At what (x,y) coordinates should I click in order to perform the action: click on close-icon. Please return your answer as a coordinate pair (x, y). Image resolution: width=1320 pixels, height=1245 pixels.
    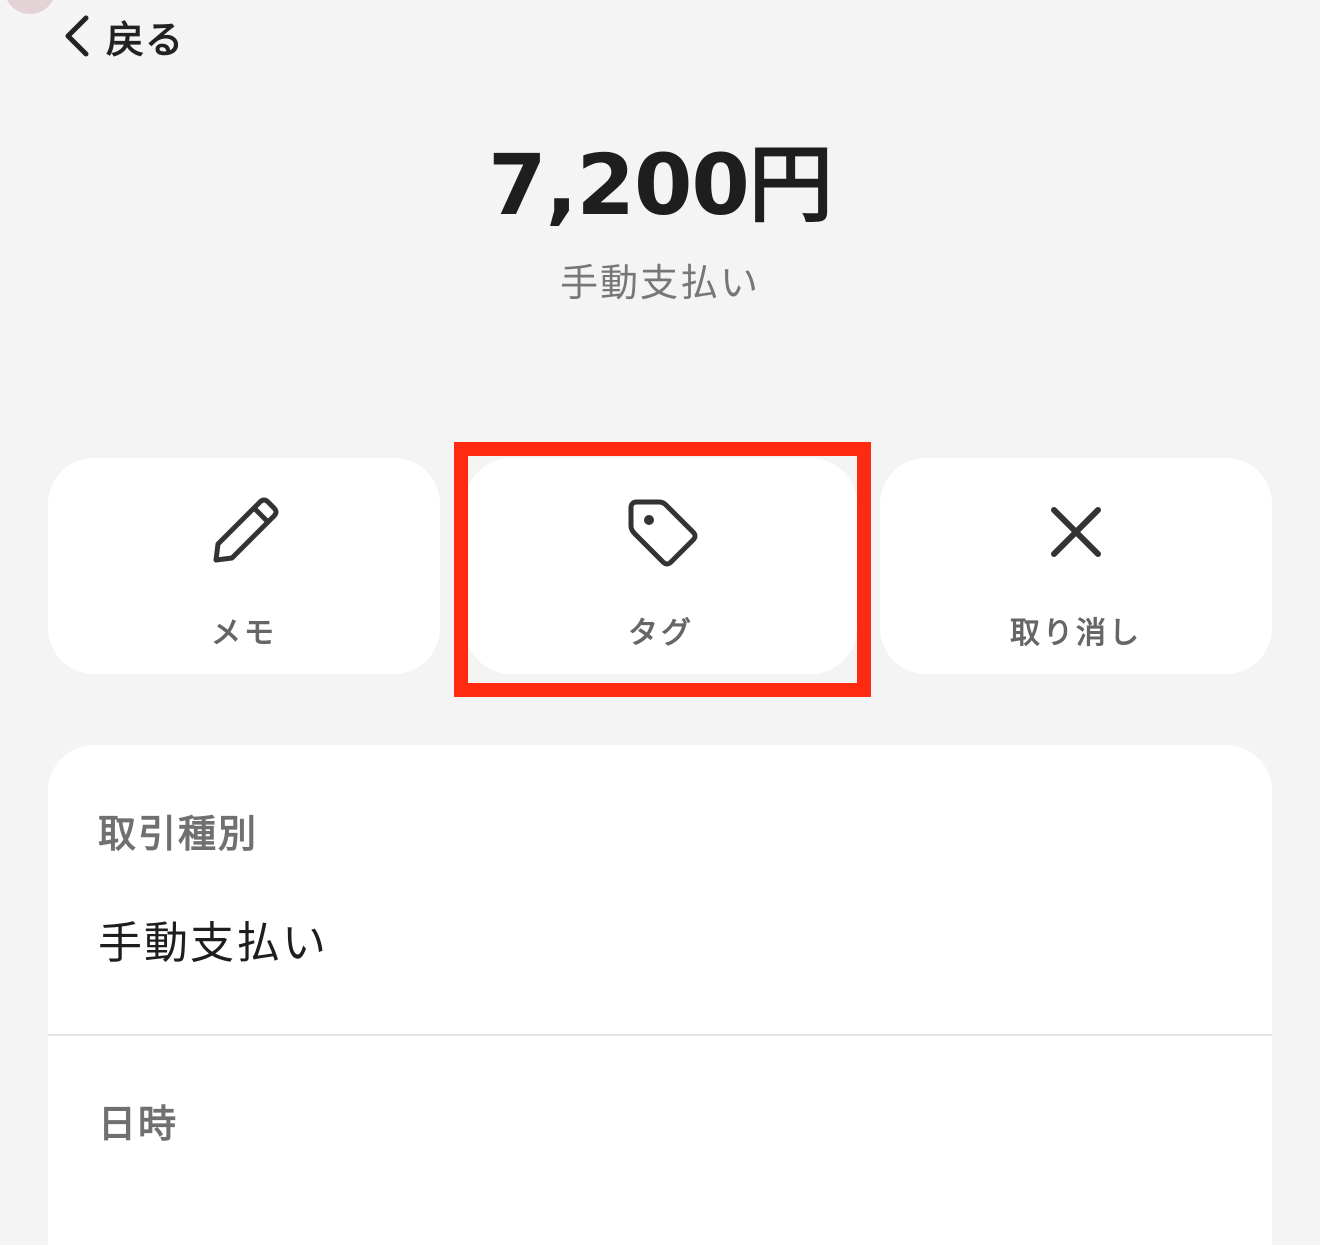
    Looking at the image, I should click on (1076, 532).